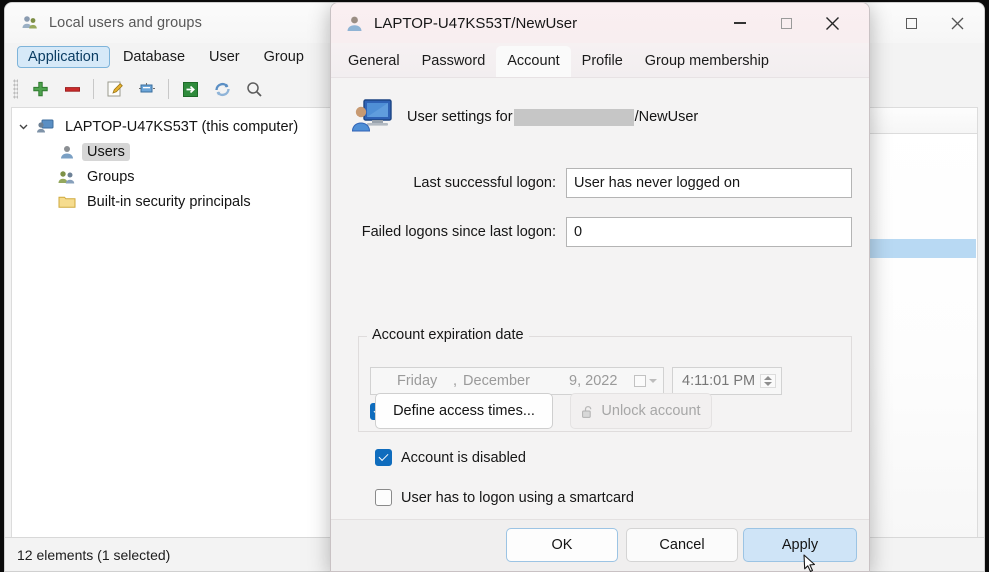 The width and height of the screenshot is (989, 572). What do you see at coordinates (115, 89) in the screenshot?
I see `edit-pencil-icon` at bounding box center [115, 89].